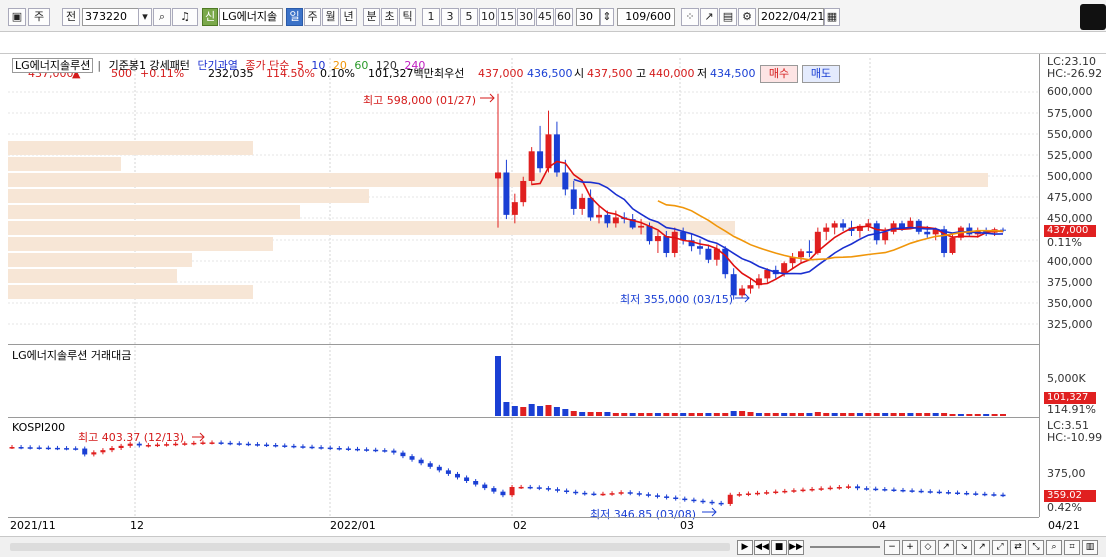 This screenshot has width=1106, height=557. What do you see at coordinates (330, 17) in the screenshot?
I see `tab-period-month: 월` at bounding box center [330, 17].